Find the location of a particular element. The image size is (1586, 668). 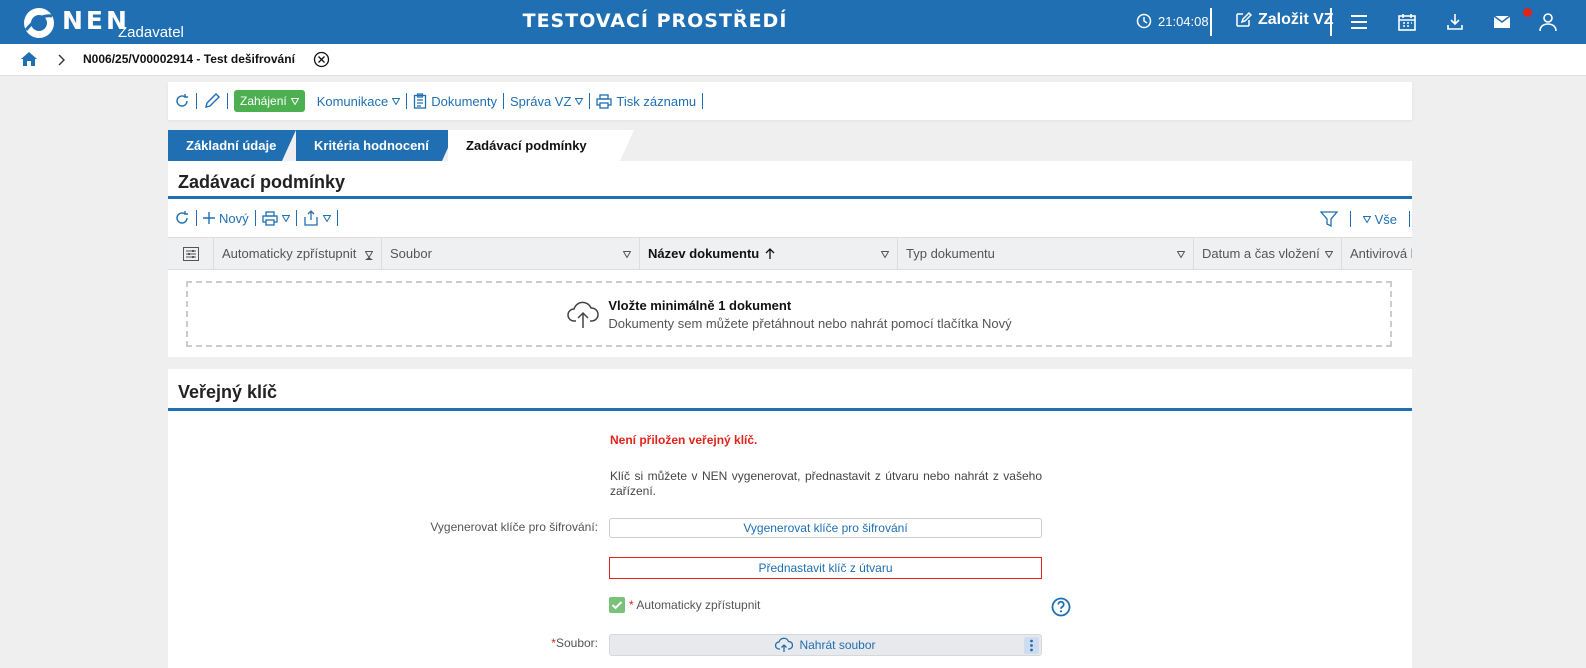

user-icon is located at coordinates (1548, 22).